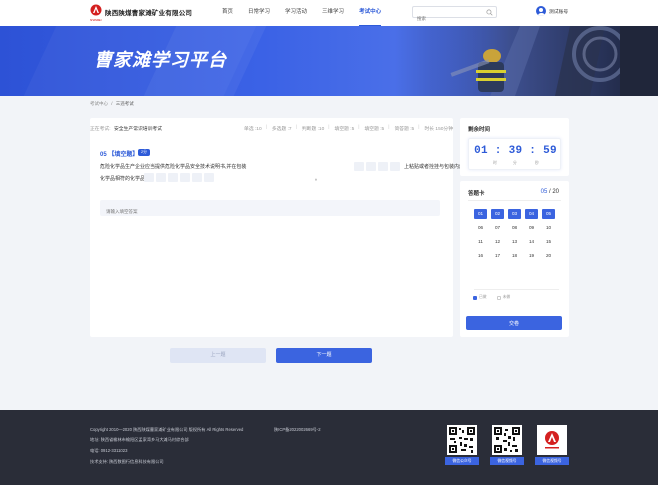 This screenshot has width=658, height=485. What do you see at coordinates (483, 297) in the screenshot?
I see `legend-done-label: 已做` at bounding box center [483, 297].